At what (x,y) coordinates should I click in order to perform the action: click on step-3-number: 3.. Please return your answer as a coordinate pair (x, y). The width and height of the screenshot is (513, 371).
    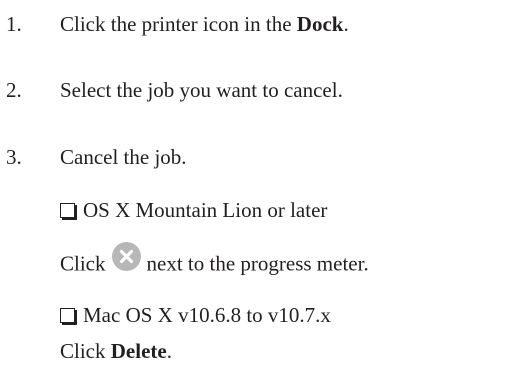
    Looking at the image, I should click on (14, 157).